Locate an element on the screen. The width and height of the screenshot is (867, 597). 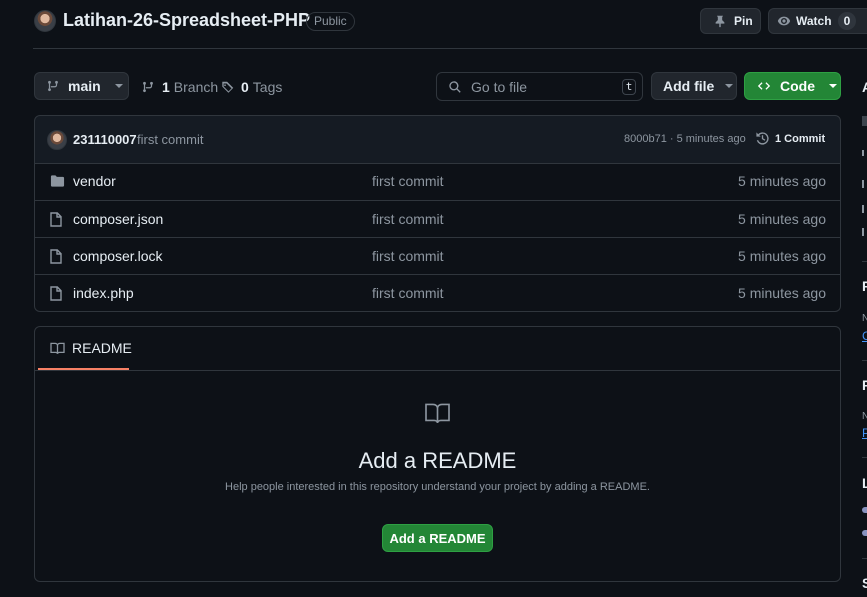
header-divider is located at coordinates (450, 48).